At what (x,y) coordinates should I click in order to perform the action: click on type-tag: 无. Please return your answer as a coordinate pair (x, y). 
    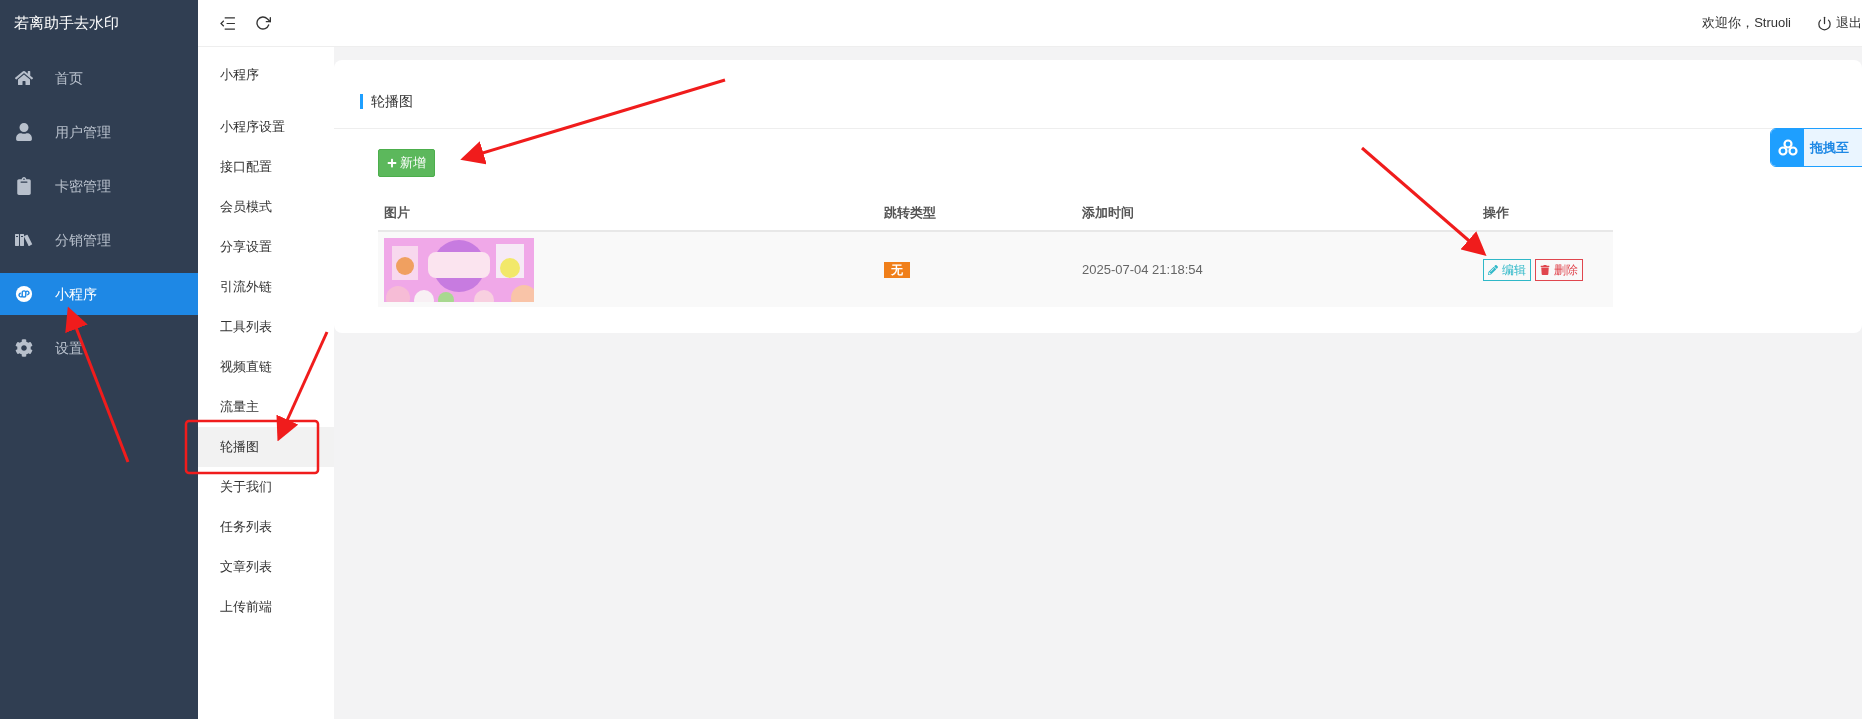
    Looking at the image, I should click on (897, 269).